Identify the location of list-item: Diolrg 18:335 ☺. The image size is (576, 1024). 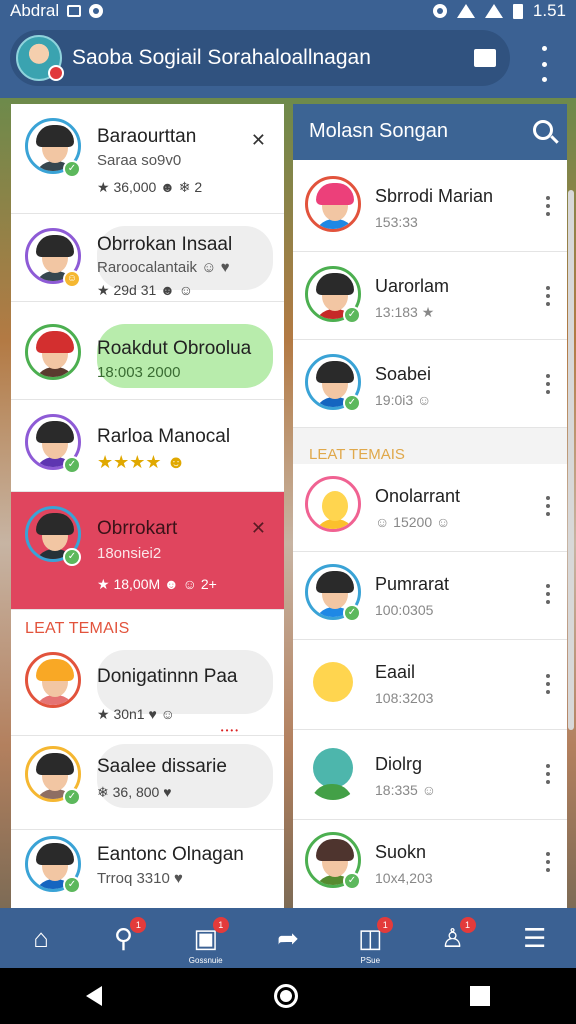
(430, 775).